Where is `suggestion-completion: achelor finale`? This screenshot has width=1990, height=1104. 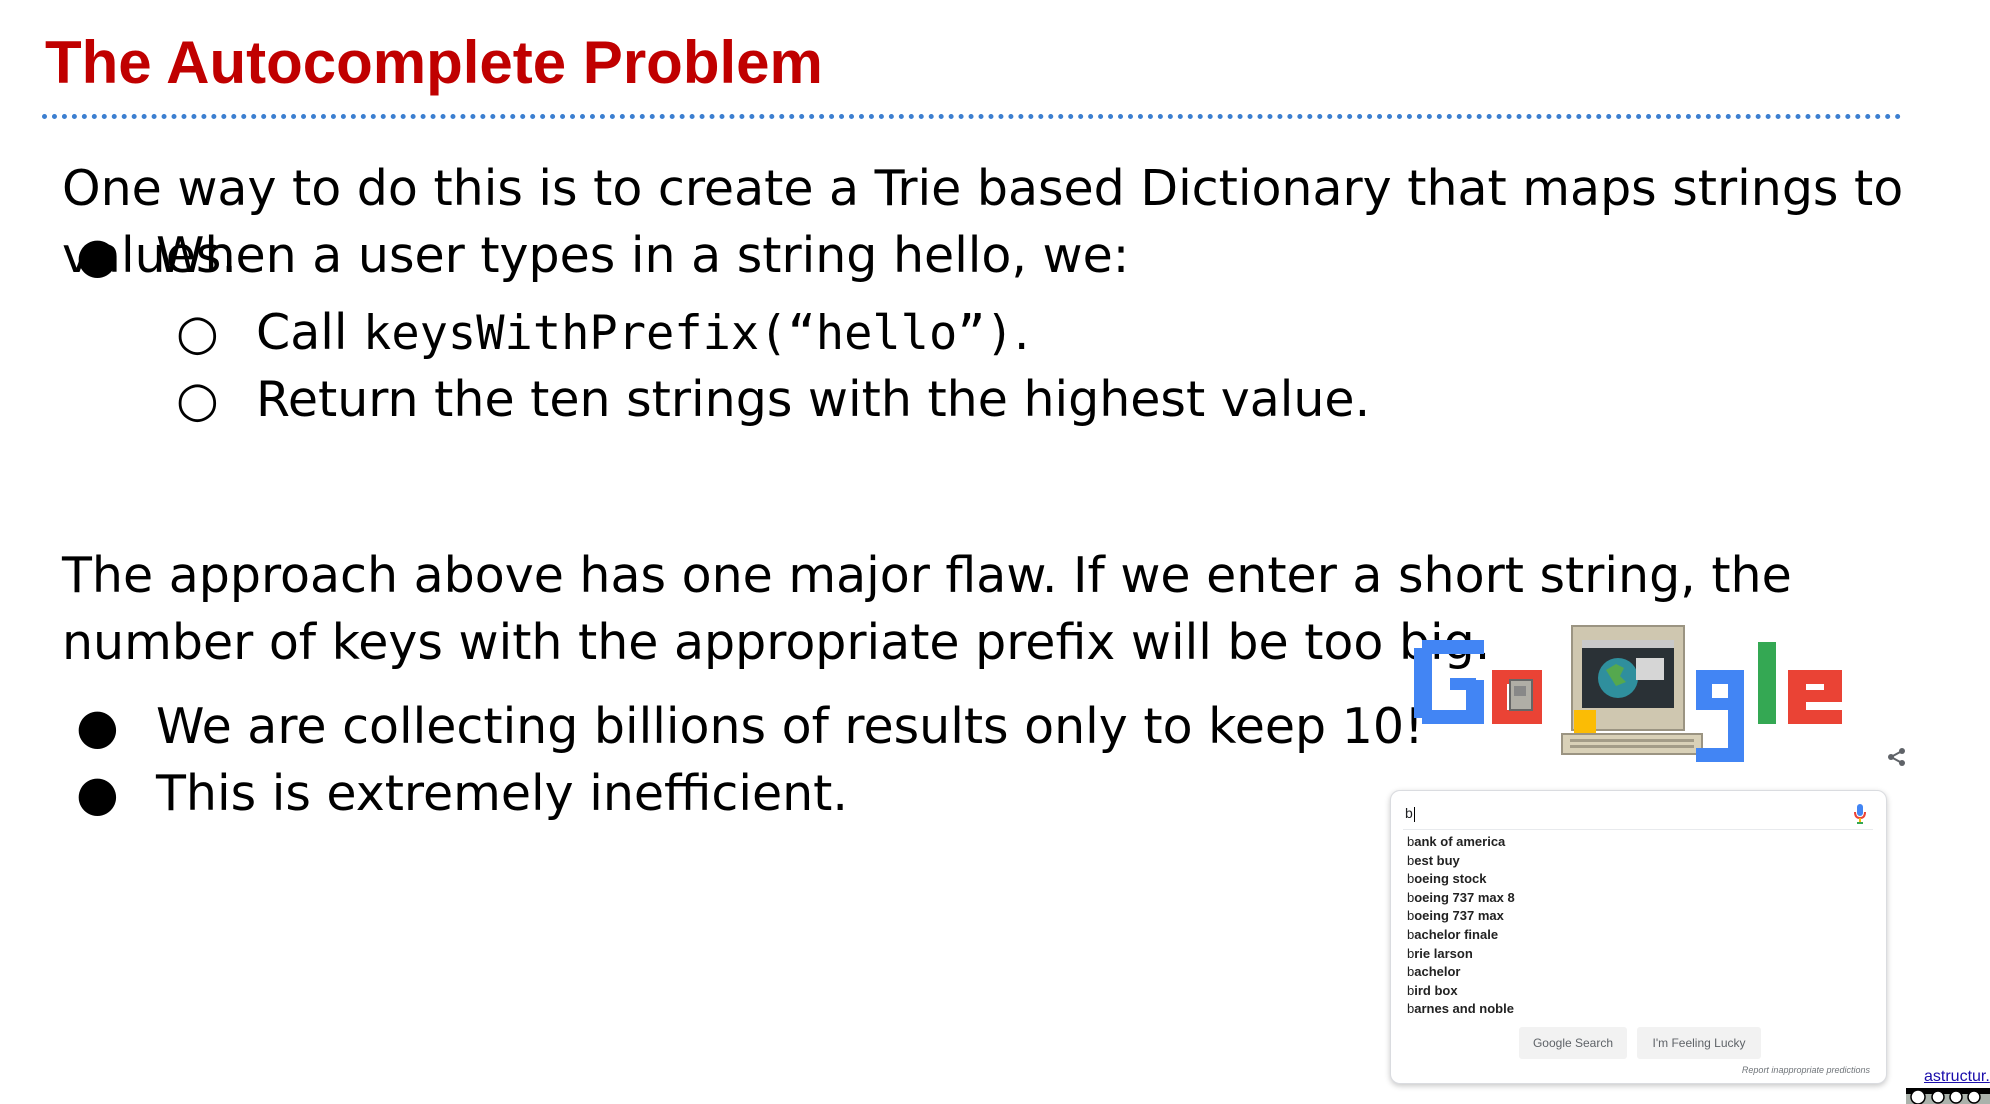 suggestion-completion: achelor finale is located at coordinates (1456, 934).